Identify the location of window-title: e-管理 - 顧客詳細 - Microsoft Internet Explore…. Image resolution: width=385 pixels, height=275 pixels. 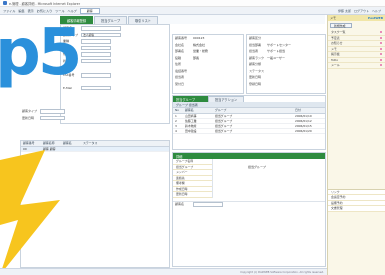
(45, 3).